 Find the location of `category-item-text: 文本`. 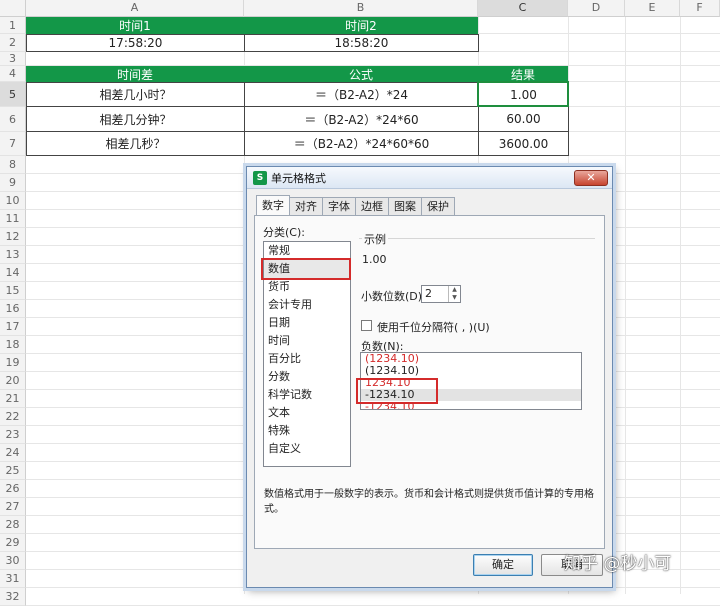

category-item-text: 文本 is located at coordinates (307, 413).